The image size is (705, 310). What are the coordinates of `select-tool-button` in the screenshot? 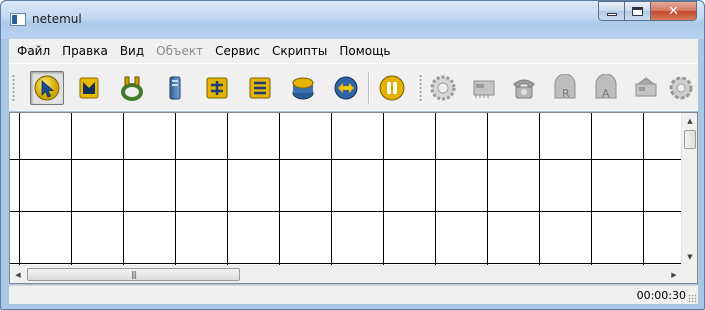 It's located at (47, 88).